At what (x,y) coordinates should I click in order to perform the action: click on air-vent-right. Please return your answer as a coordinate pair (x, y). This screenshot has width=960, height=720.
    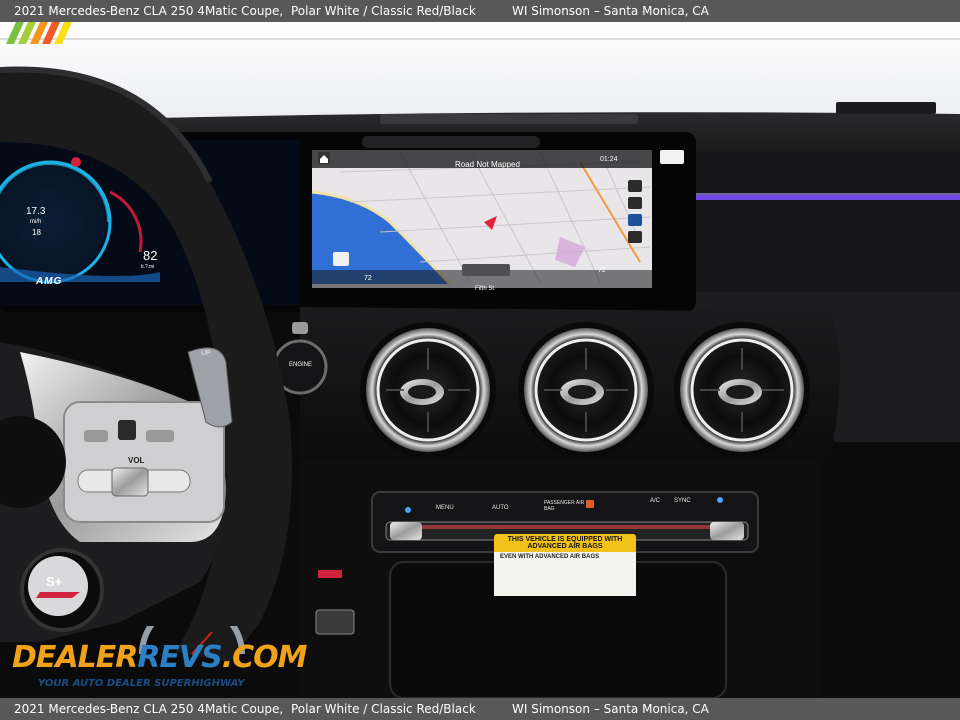
    Looking at the image, I should click on (742, 390).